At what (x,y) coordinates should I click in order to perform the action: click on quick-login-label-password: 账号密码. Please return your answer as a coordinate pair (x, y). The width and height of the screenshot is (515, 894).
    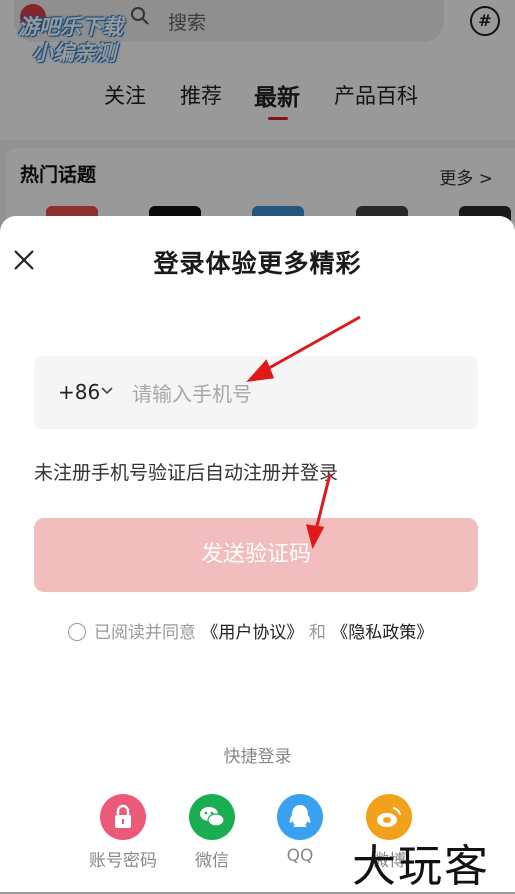
    Looking at the image, I should click on (123, 861).